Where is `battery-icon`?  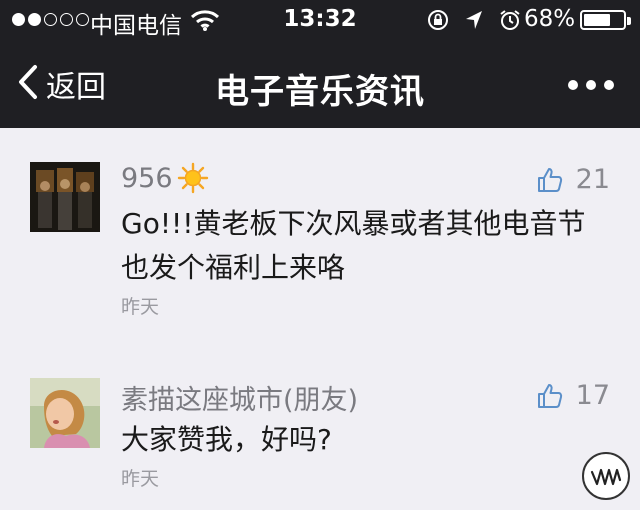 battery-icon is located at coordinates (605, 20).